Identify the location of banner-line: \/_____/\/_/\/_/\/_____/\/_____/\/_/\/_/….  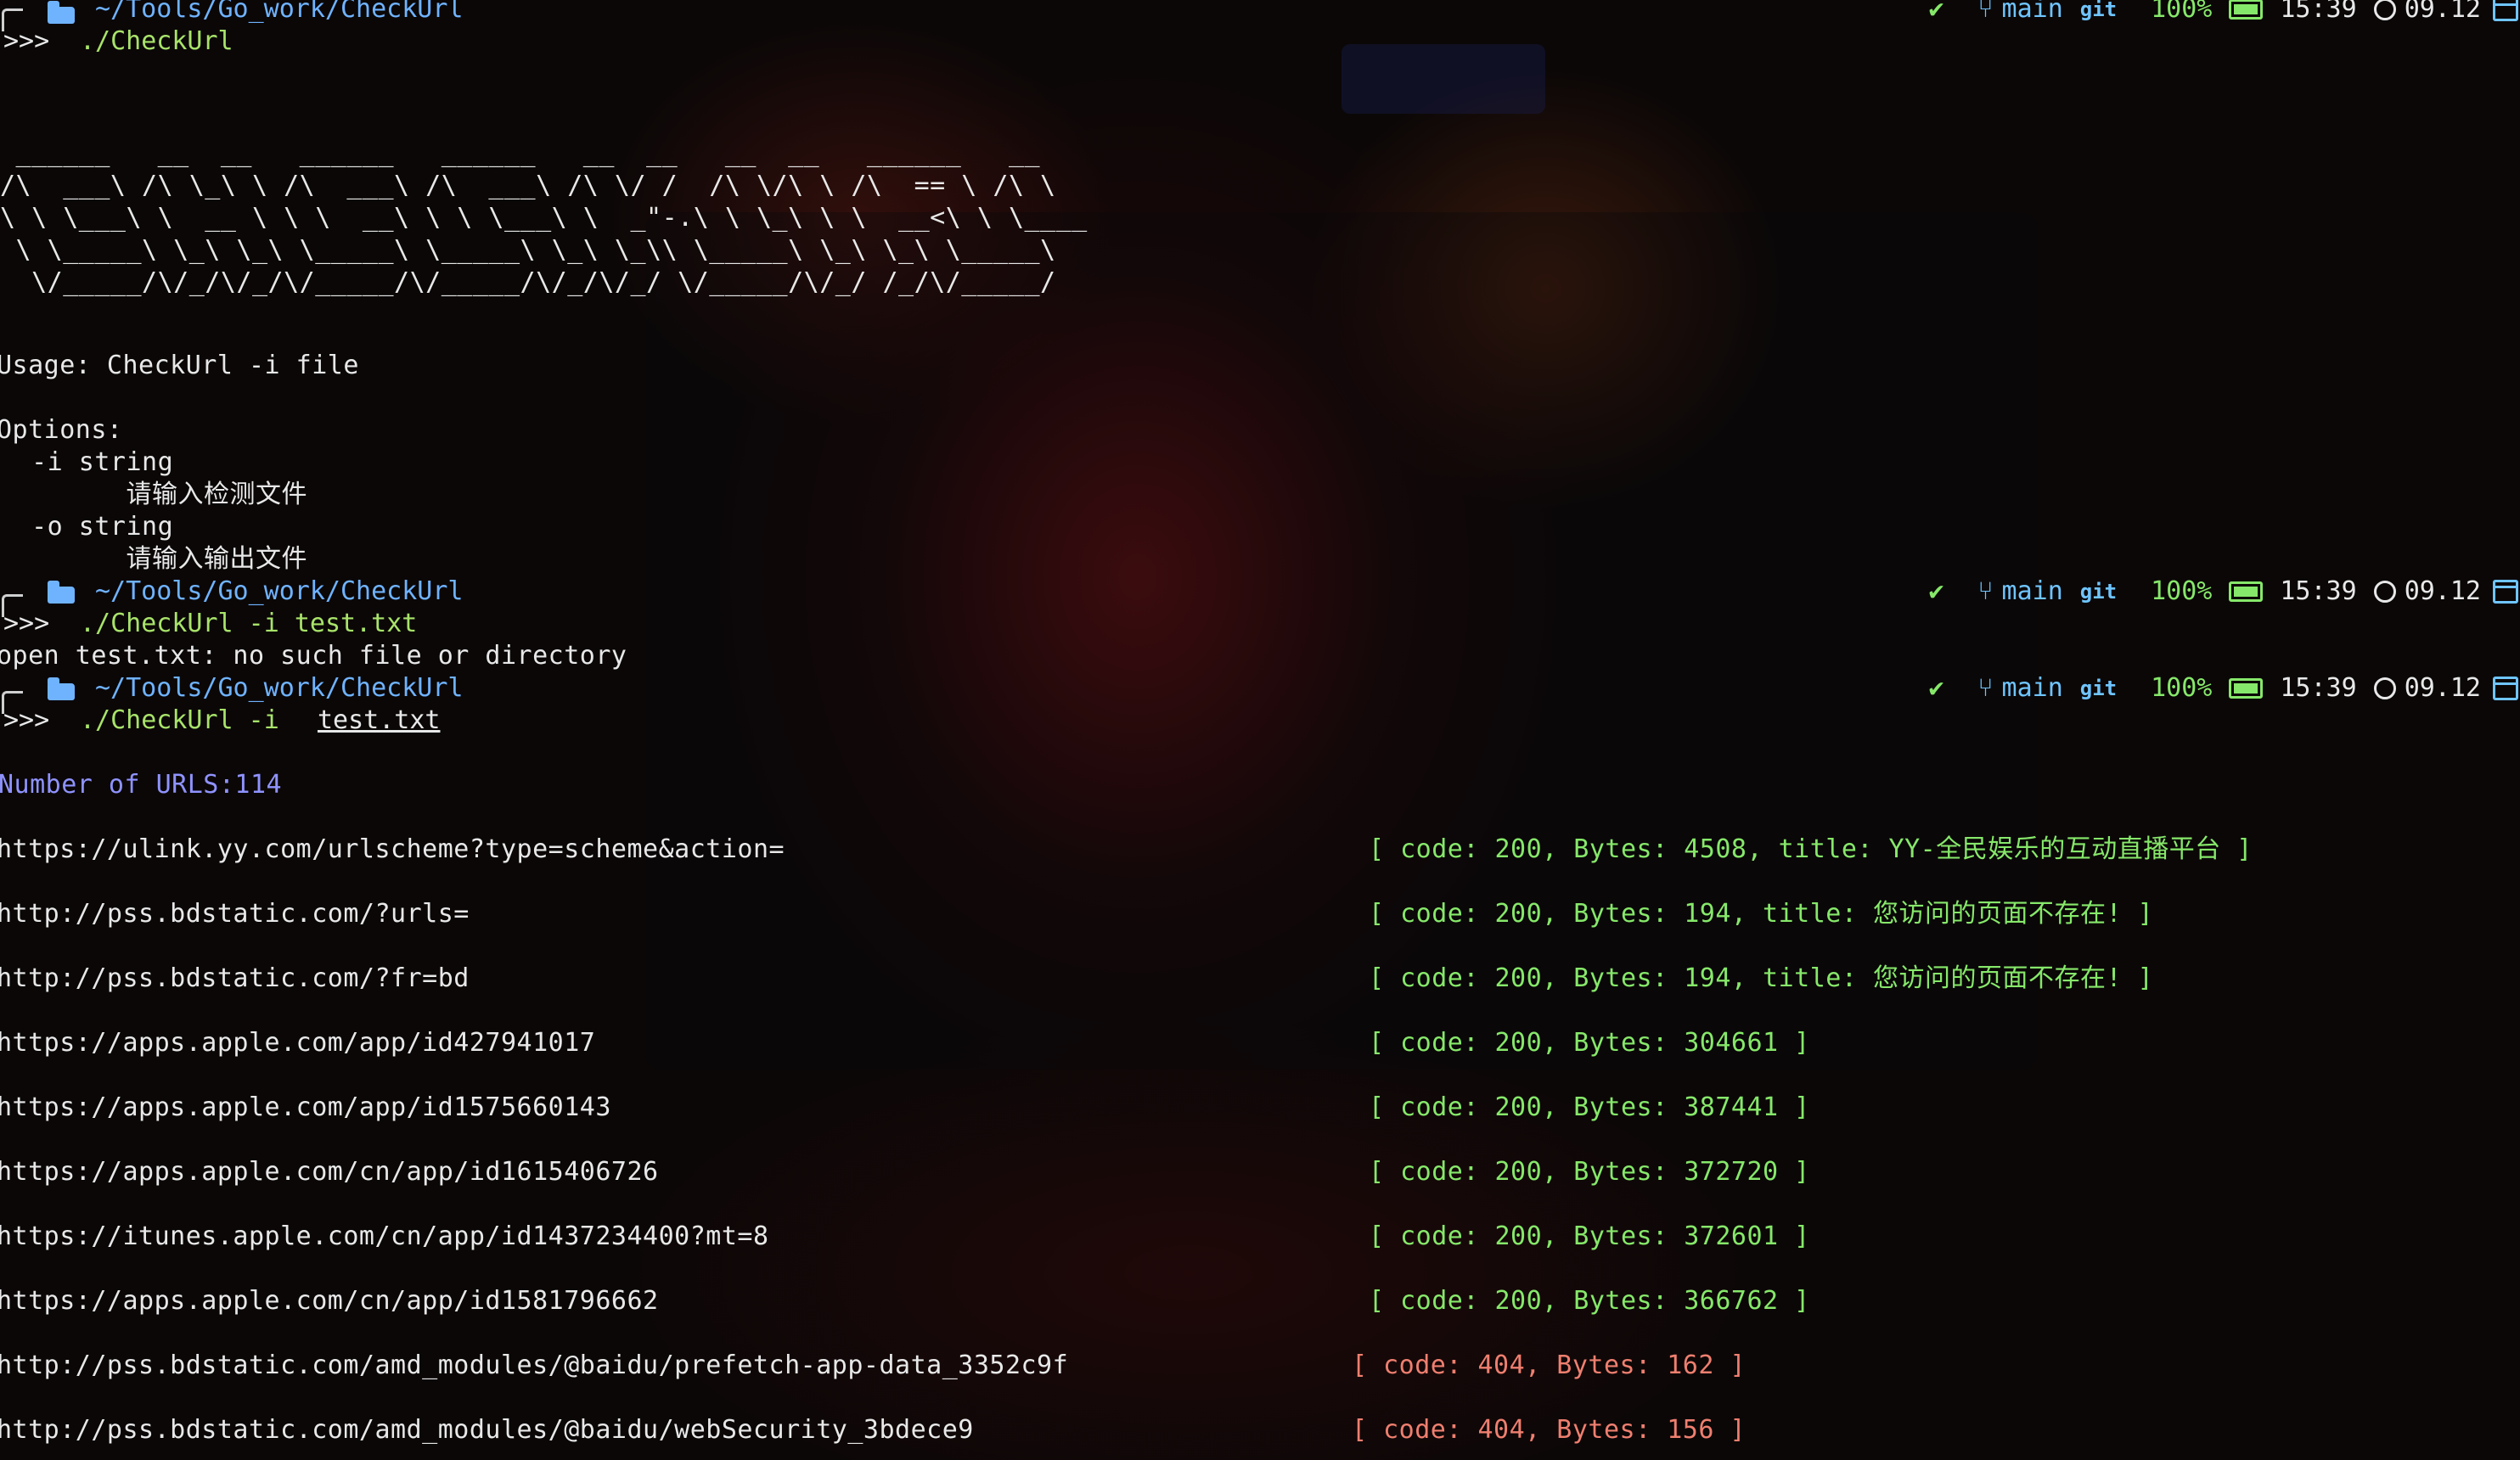
(528, 282).